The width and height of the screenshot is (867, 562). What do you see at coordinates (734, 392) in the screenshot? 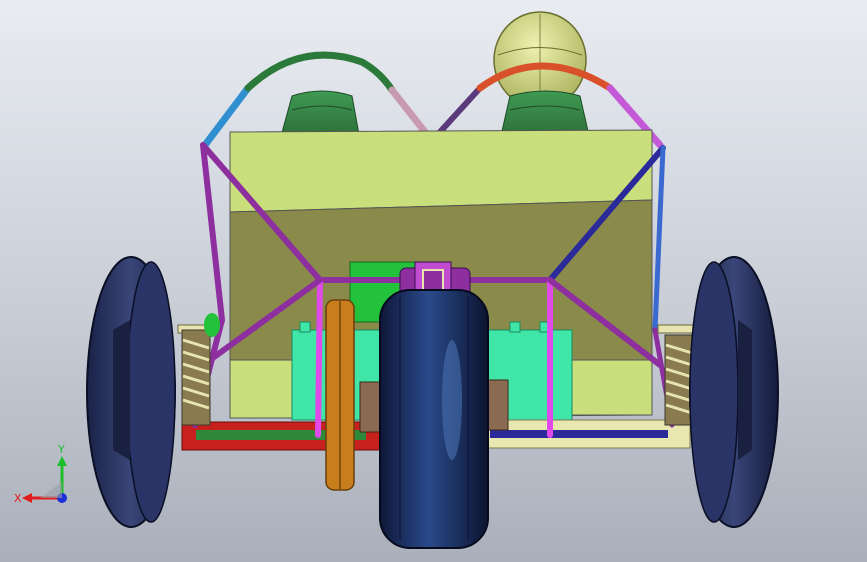
I see `right-tire` at bounding box center [734, 392].